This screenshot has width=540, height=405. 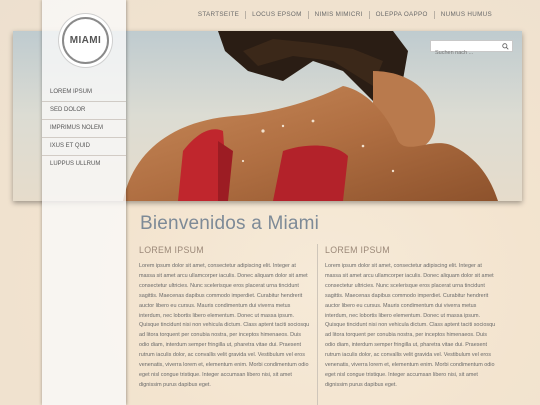 What do you see at coordinates (84, 147) in the screenshot?
I see `side-nav-item-ixus-et-quid: IXUS ET QUID` at bounding box center [84, 147].